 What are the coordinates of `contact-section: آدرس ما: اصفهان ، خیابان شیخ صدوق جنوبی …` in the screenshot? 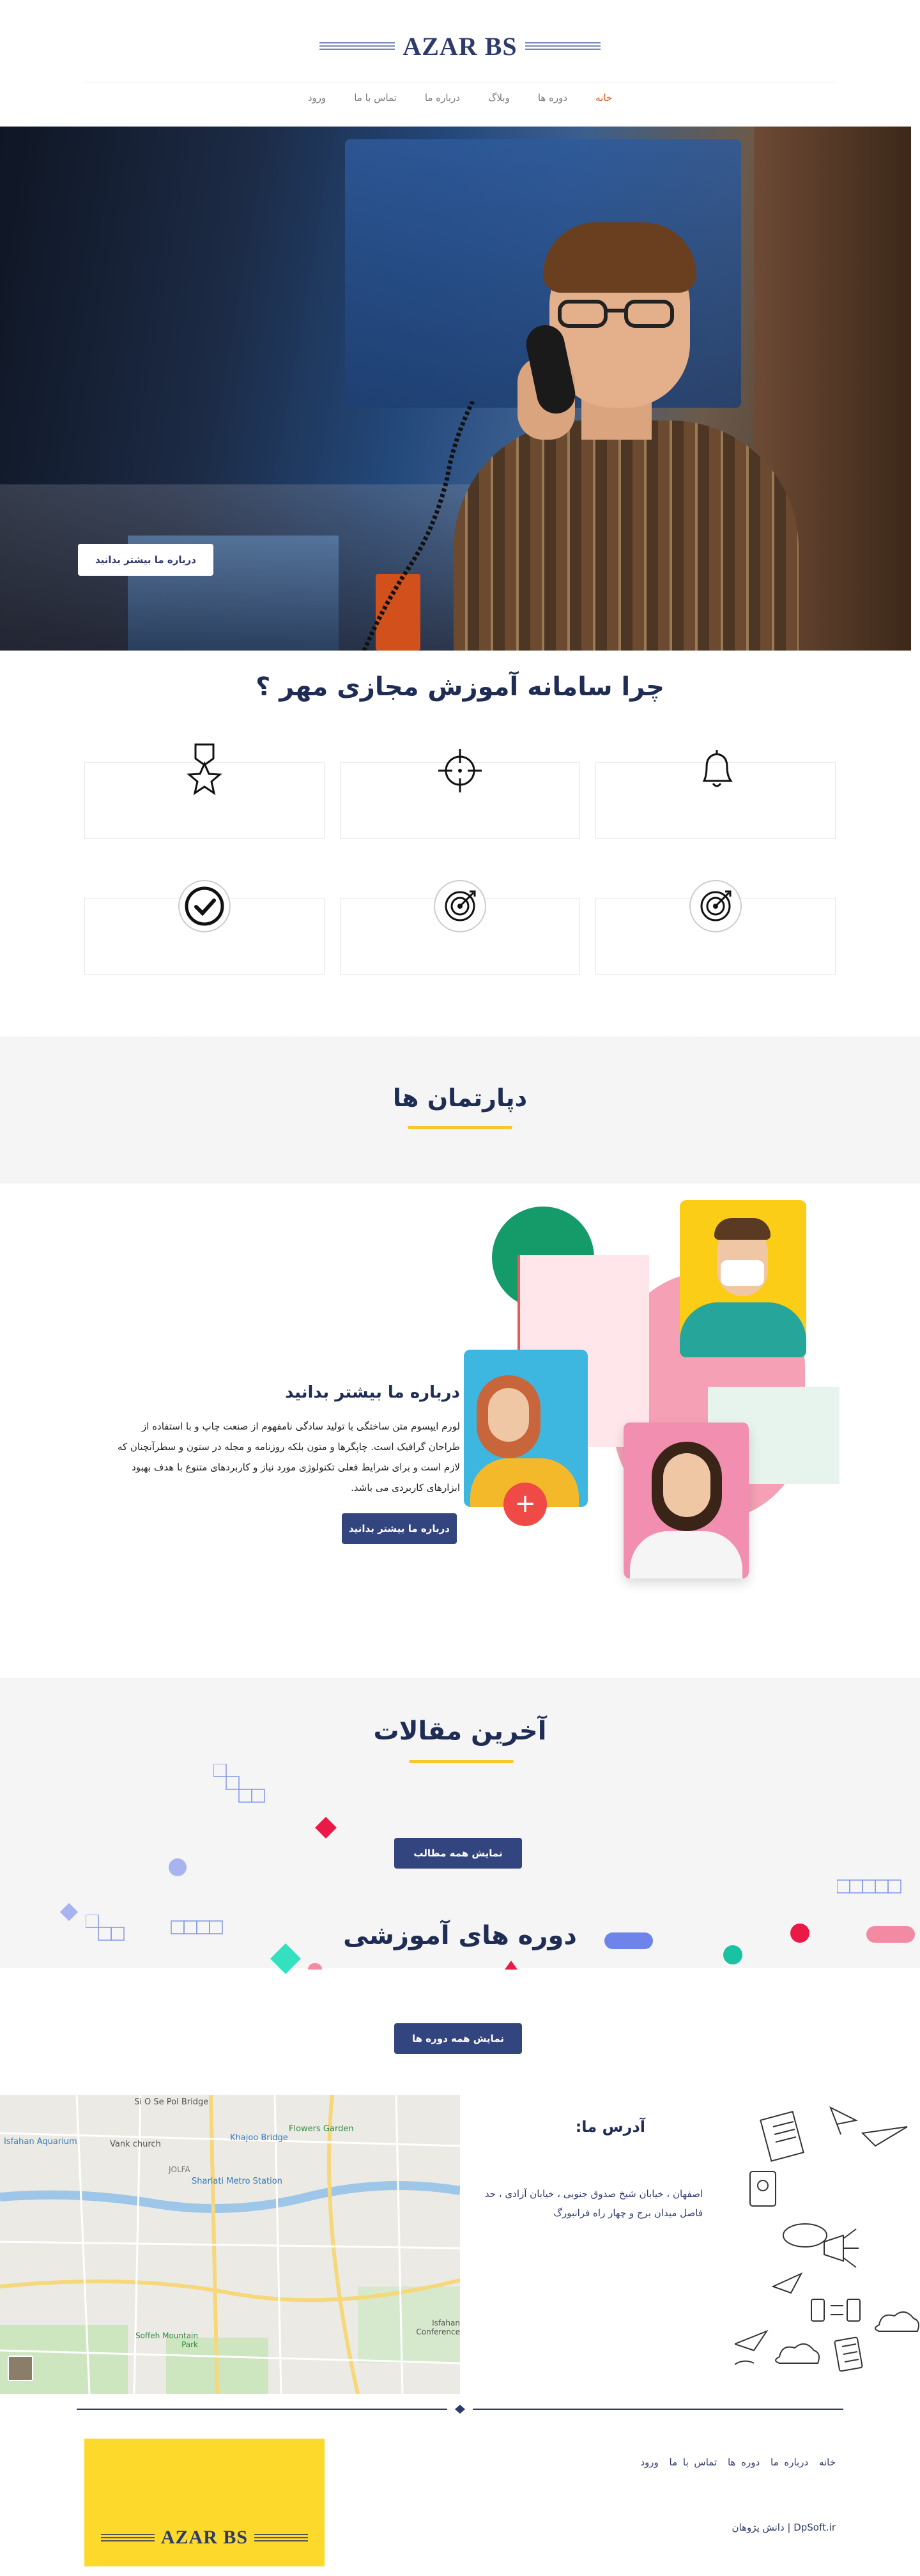 It's located at (690, 2244).